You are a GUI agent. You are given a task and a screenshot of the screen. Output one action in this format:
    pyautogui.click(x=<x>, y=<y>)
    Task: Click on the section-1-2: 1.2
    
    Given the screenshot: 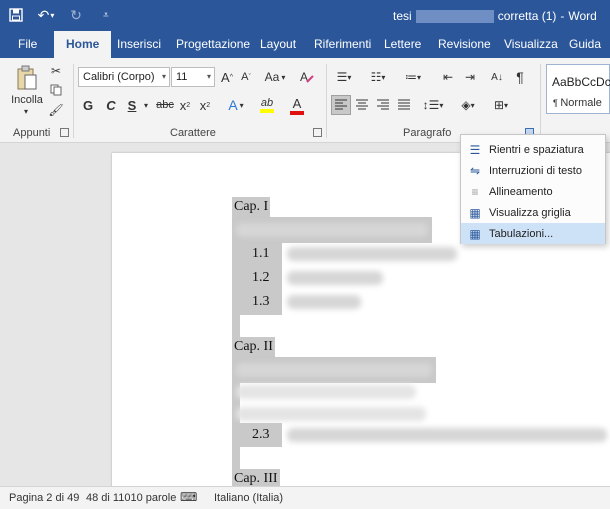 What is the action you would take?
    pyautogui.click(x=261, y=277)
    